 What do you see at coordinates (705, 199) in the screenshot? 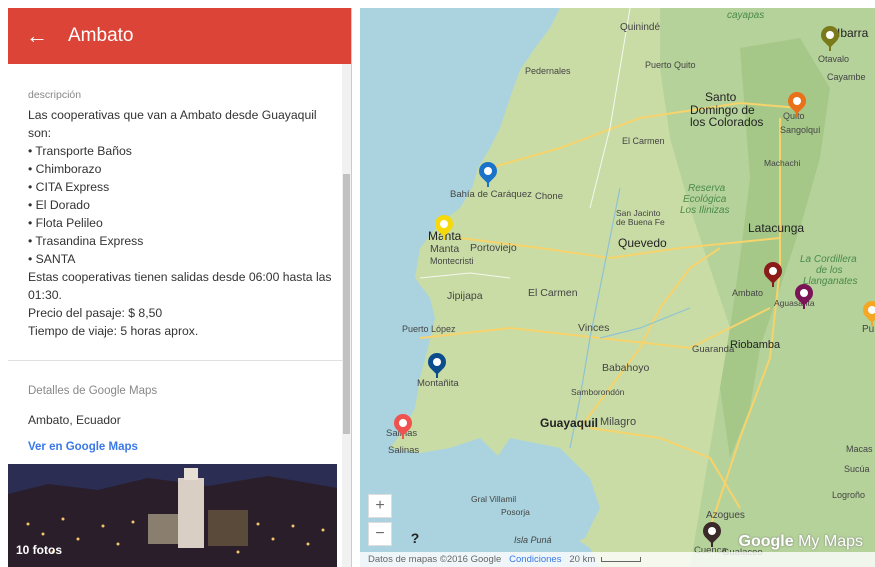
I see `map-label-reserva-2: Ecológica` at bounding box center [705, 199].